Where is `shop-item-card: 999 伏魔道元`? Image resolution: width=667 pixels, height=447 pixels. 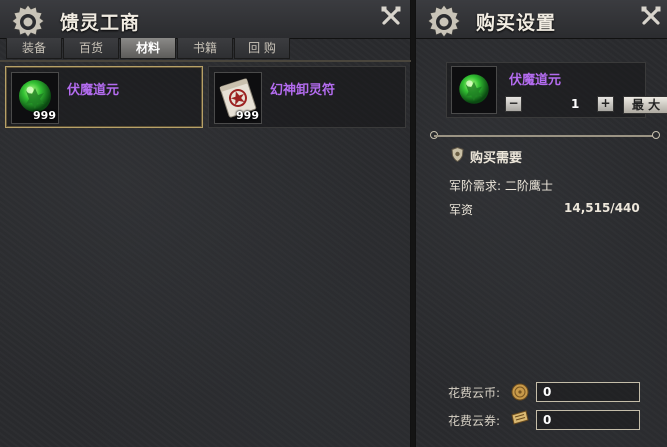 shop-item-card: 999 伏魔道元 is located at coordinates (104, 97).